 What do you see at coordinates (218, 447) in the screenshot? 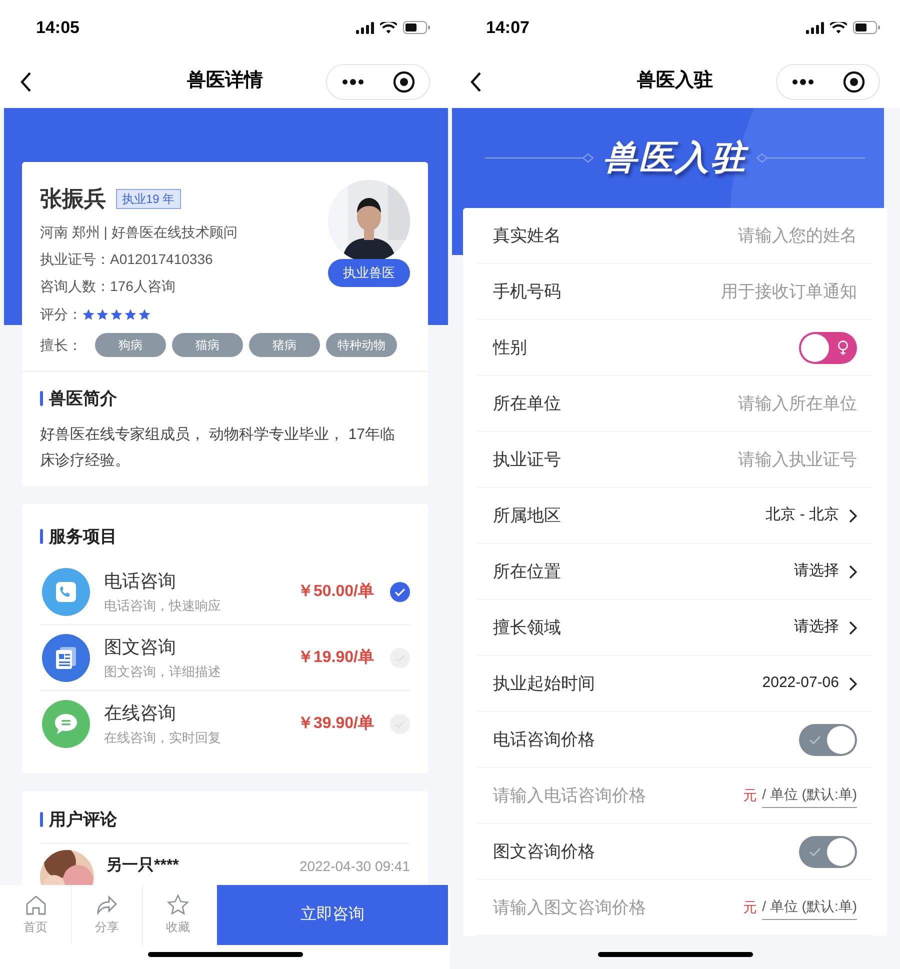
I see `intro-text: 好兽医在线专家组成员， 动物科学专业毕业， 17年临床诊疗经验。` at bounding box center [218, 447].